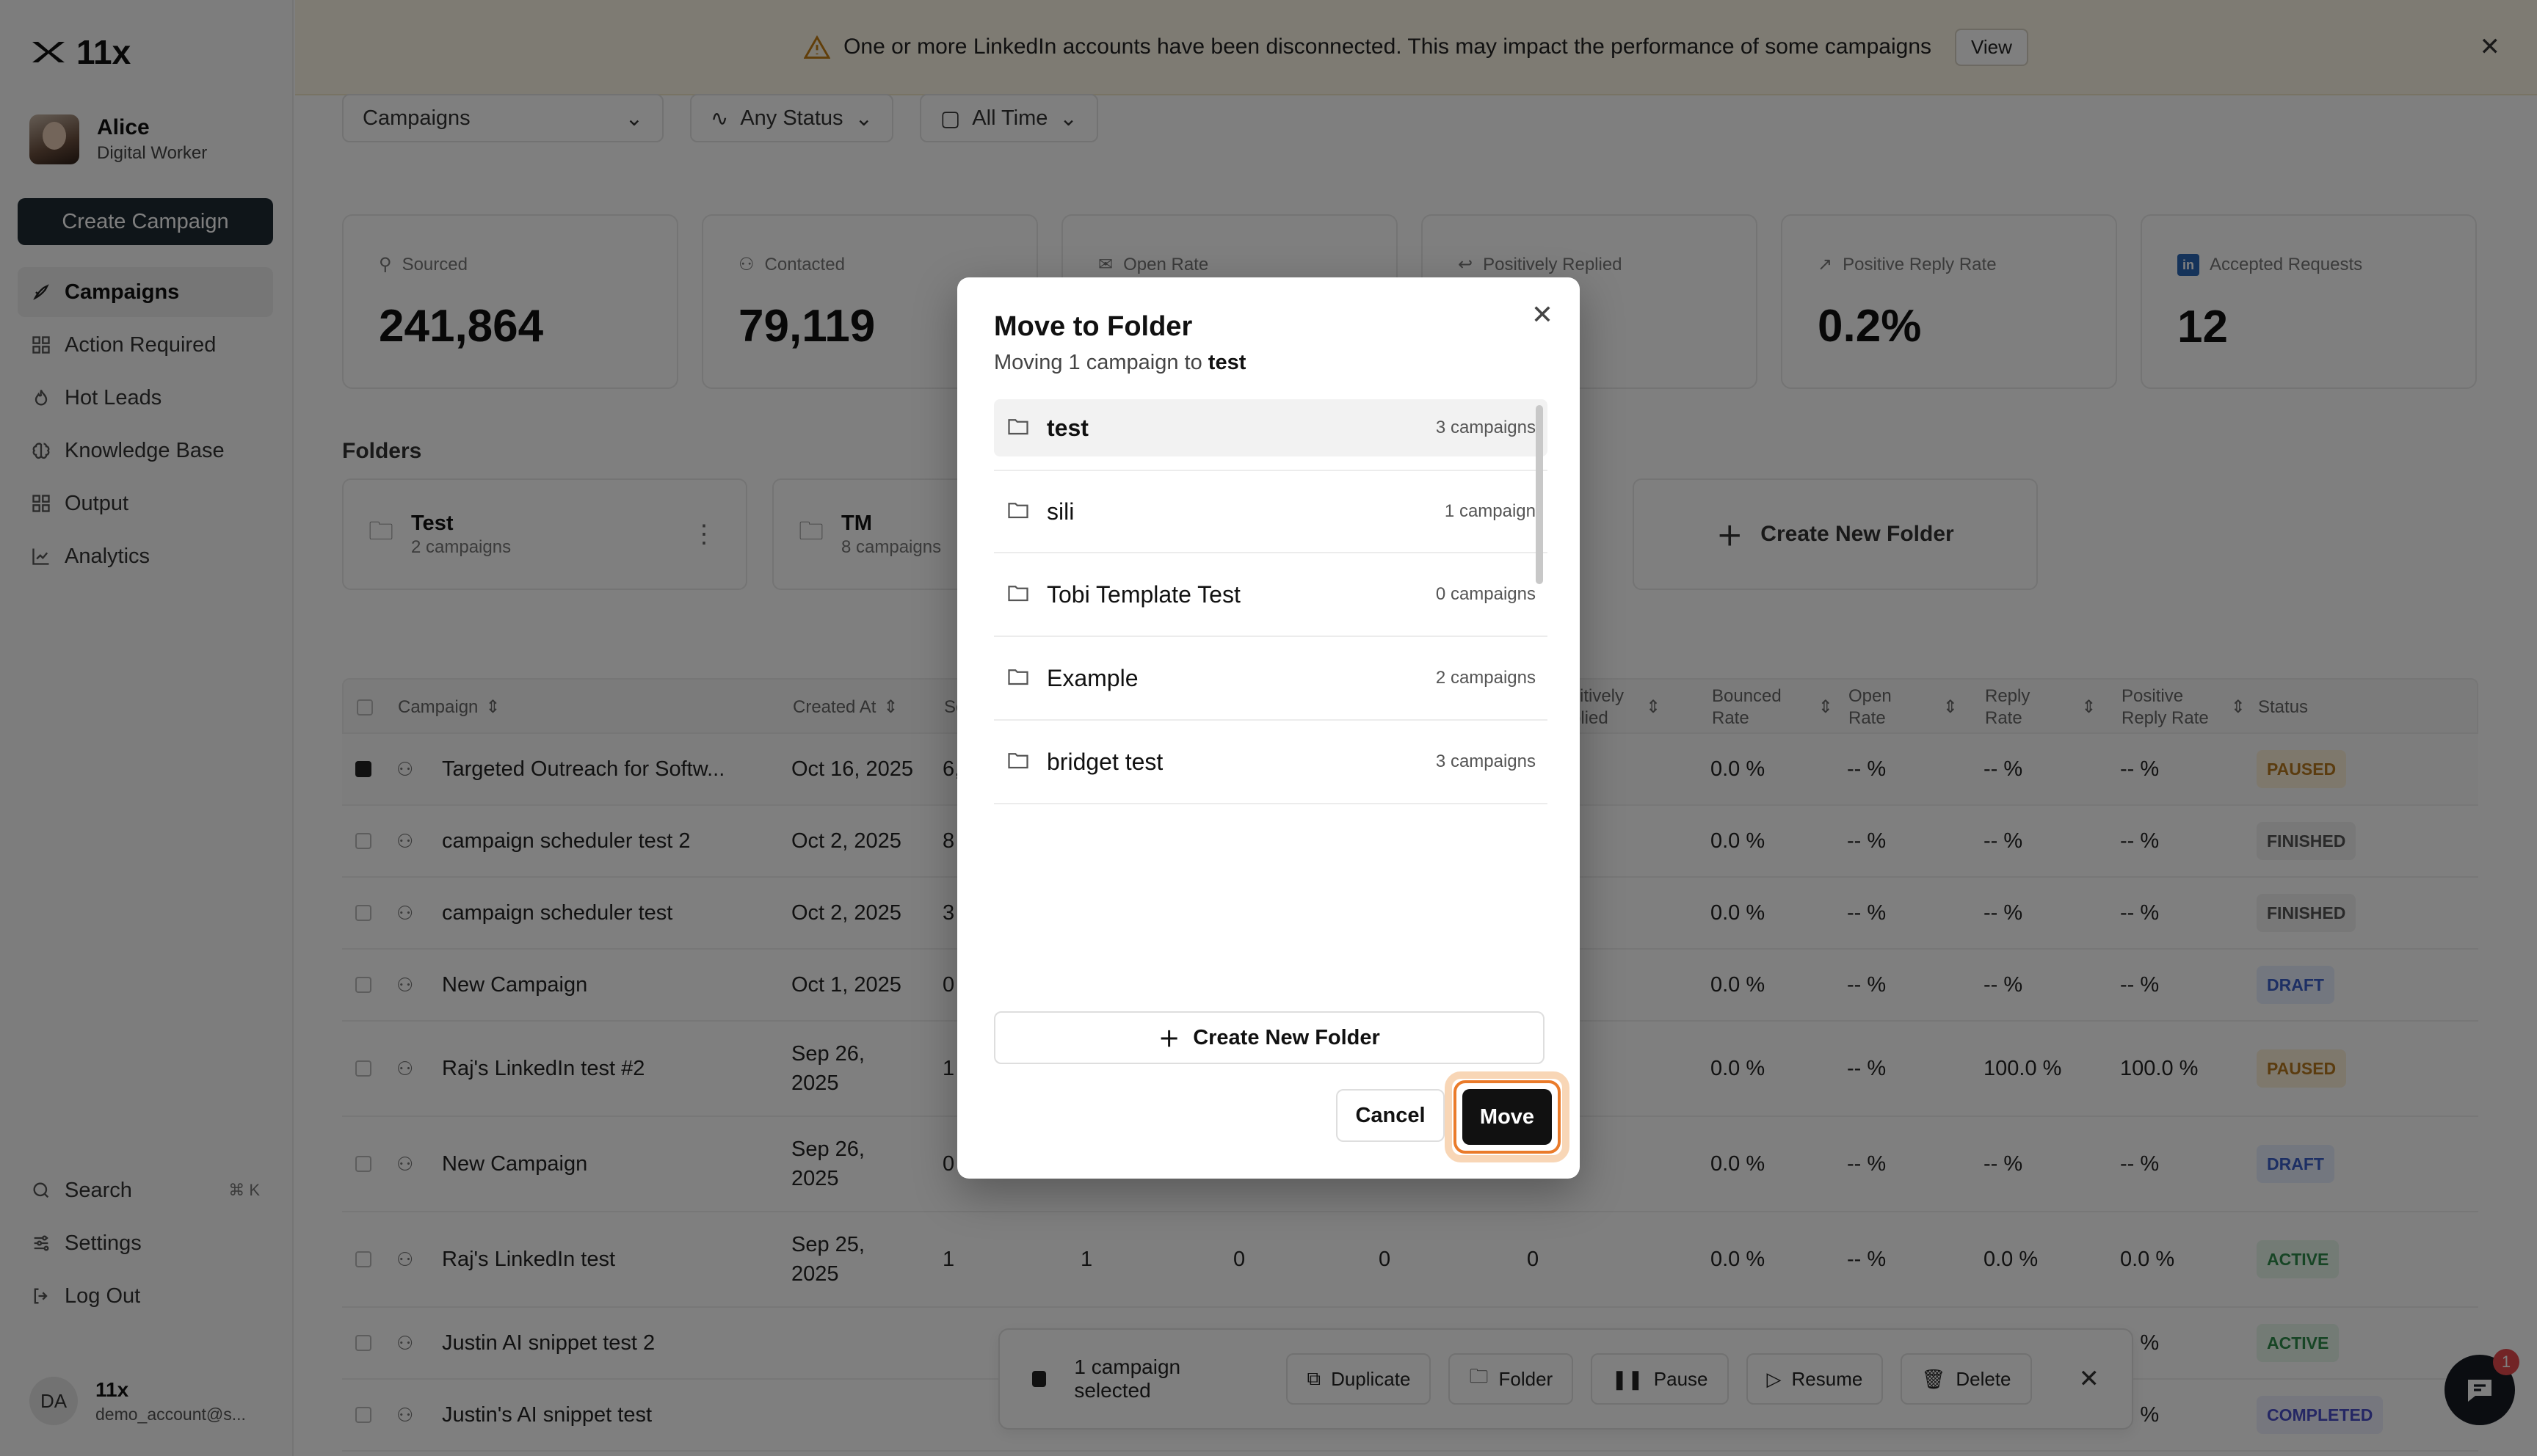  I want to click on close-icon: ✕, so click(1542, 314).